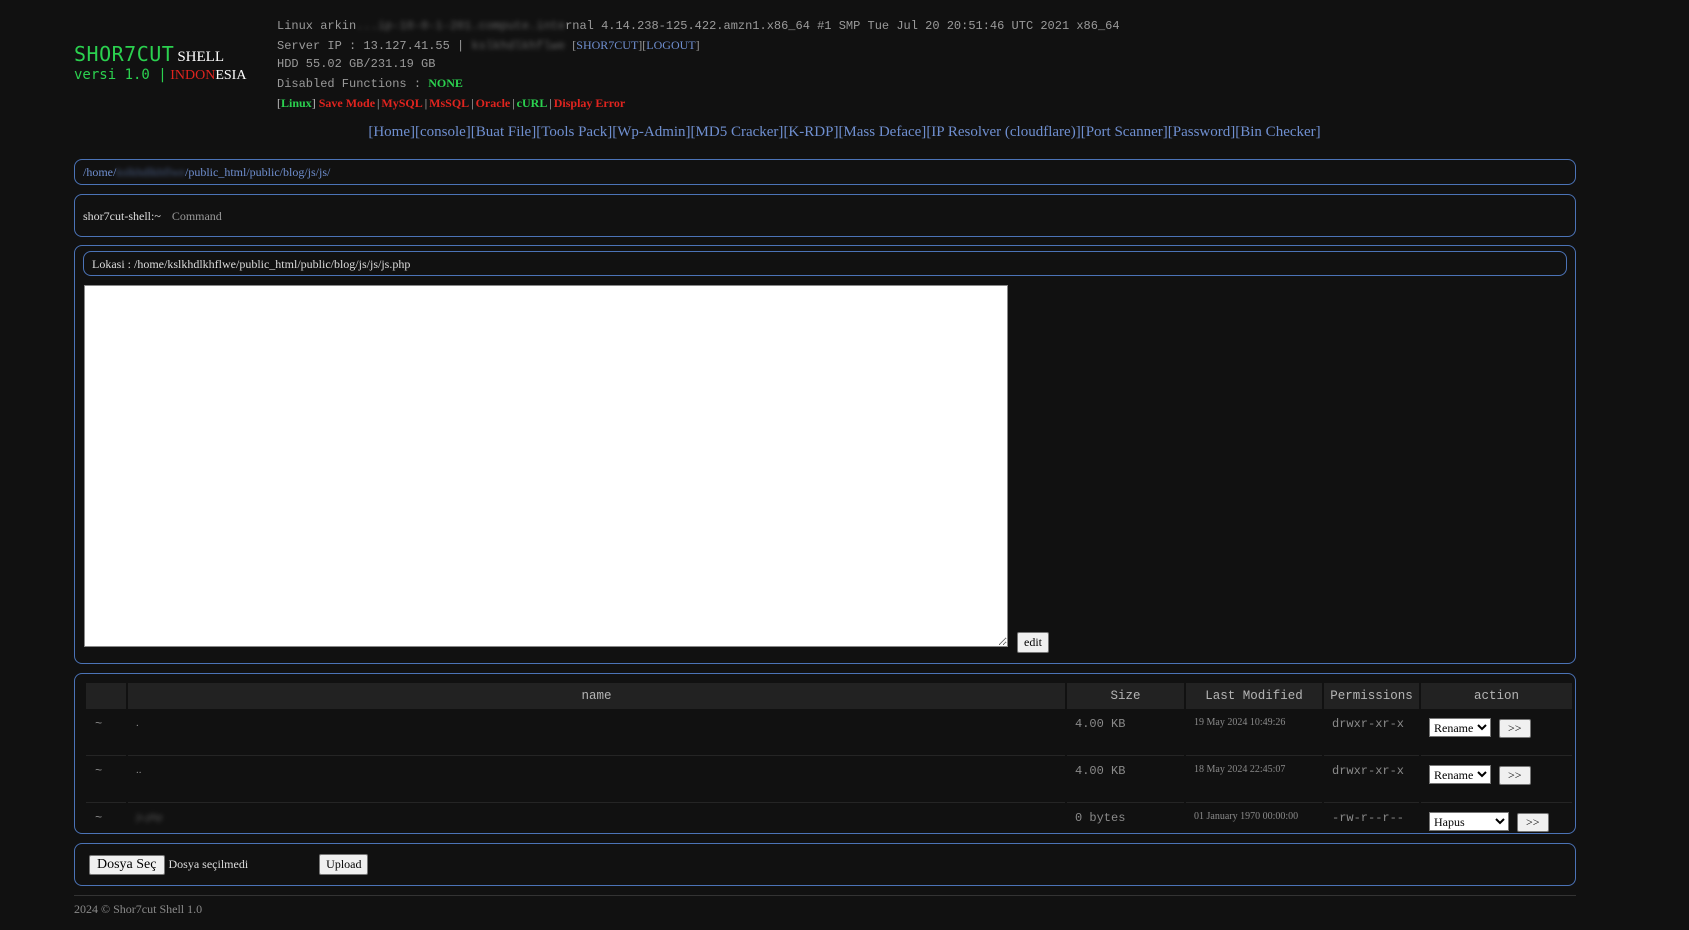  What do you see at coordinates (99, 172) in the screenshot?
I see `path-segment-home: /home/` at bounding box center [99, 172].